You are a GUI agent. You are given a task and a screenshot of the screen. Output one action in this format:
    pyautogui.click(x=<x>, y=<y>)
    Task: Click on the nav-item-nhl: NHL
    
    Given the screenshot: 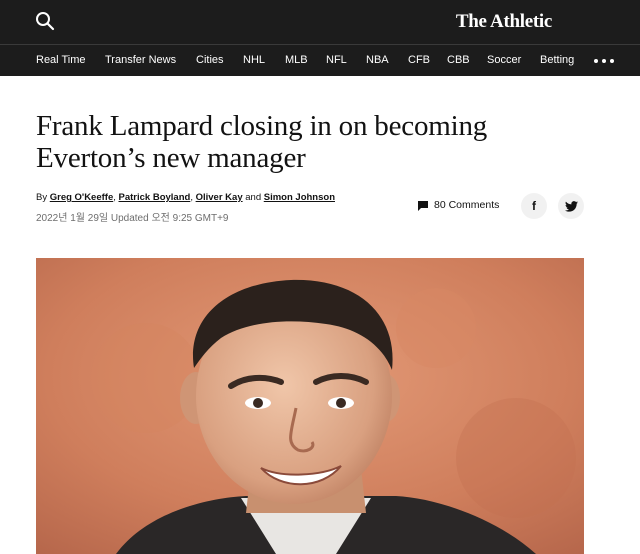 What is the action you would take?
    pyautogui.click(x=254, y=60)
    